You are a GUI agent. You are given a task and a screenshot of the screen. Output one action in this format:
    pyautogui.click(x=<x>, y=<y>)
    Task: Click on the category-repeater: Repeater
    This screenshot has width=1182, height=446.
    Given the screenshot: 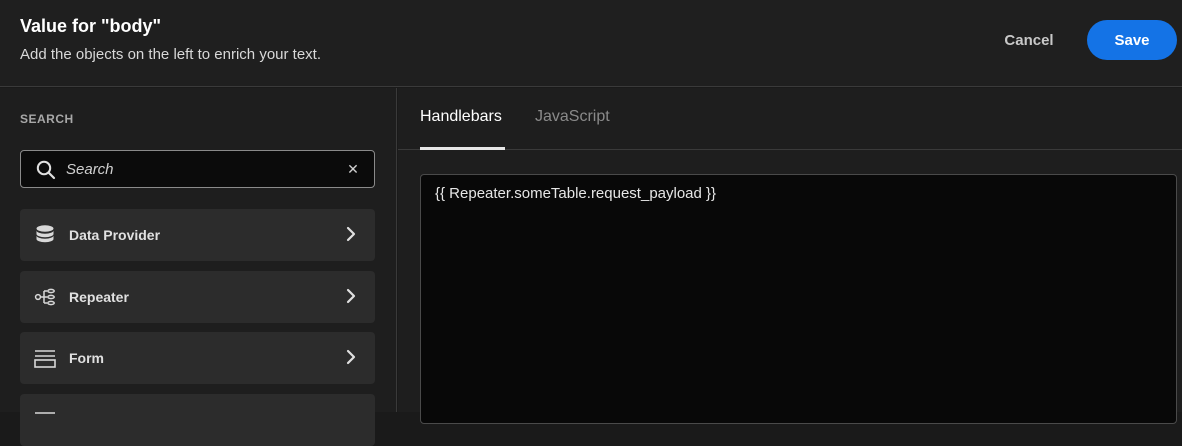 What is the action you would take?
    pyautogui.click(x=197, y=297)
    